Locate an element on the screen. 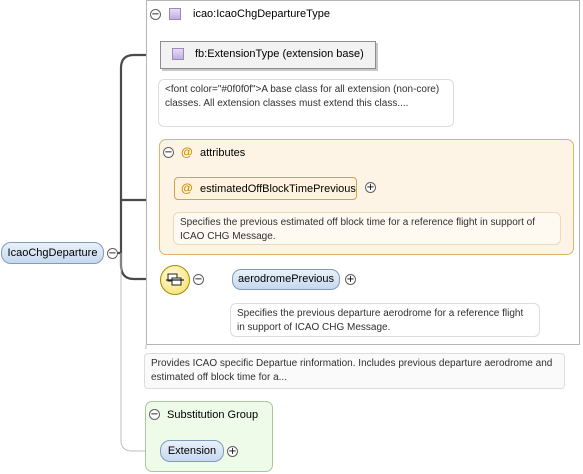 This screenshot has height=474, width=583. element-aerodrome-previous-label: aerodromePrevious is located at coordinates (286, 279).